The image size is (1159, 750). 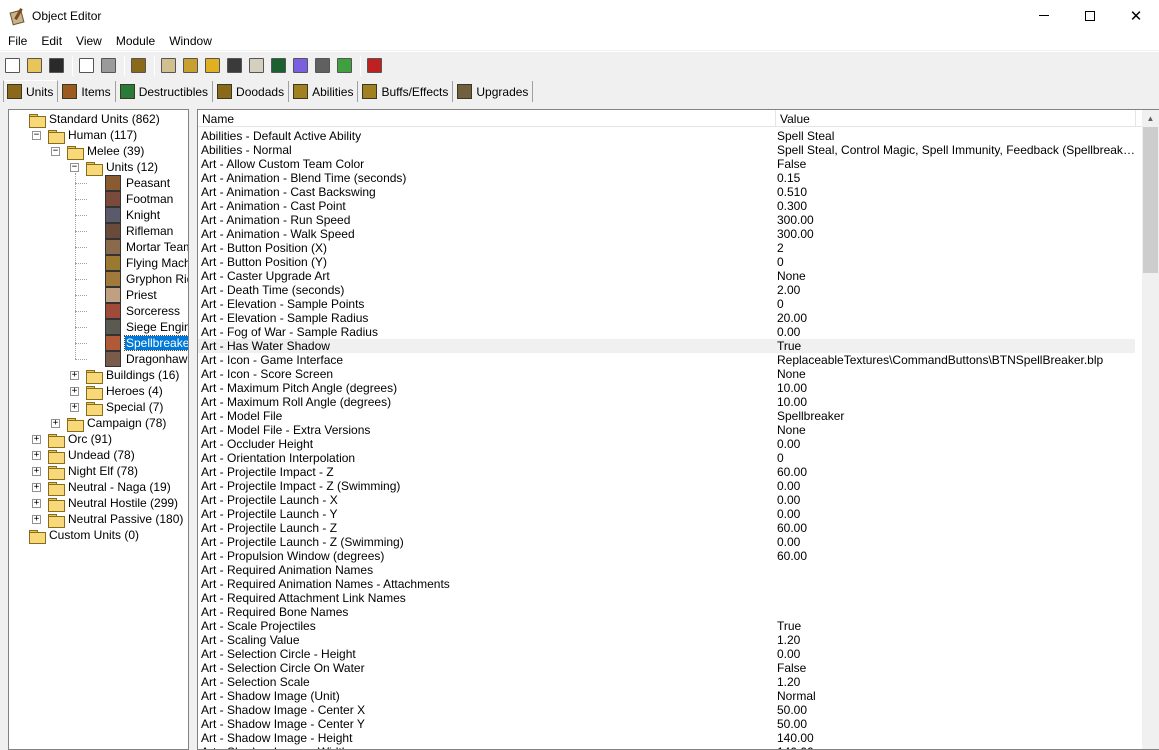 I want to click on property-row: Art - Required Bone Names, so click(x=666, y=612).